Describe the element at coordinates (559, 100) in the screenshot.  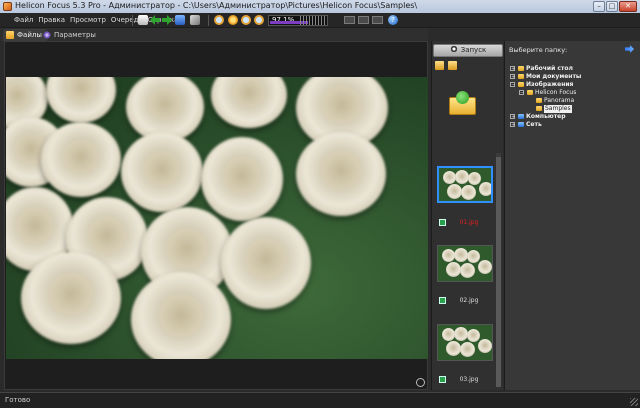
I see `tree-item-label: Panorama` at that location.